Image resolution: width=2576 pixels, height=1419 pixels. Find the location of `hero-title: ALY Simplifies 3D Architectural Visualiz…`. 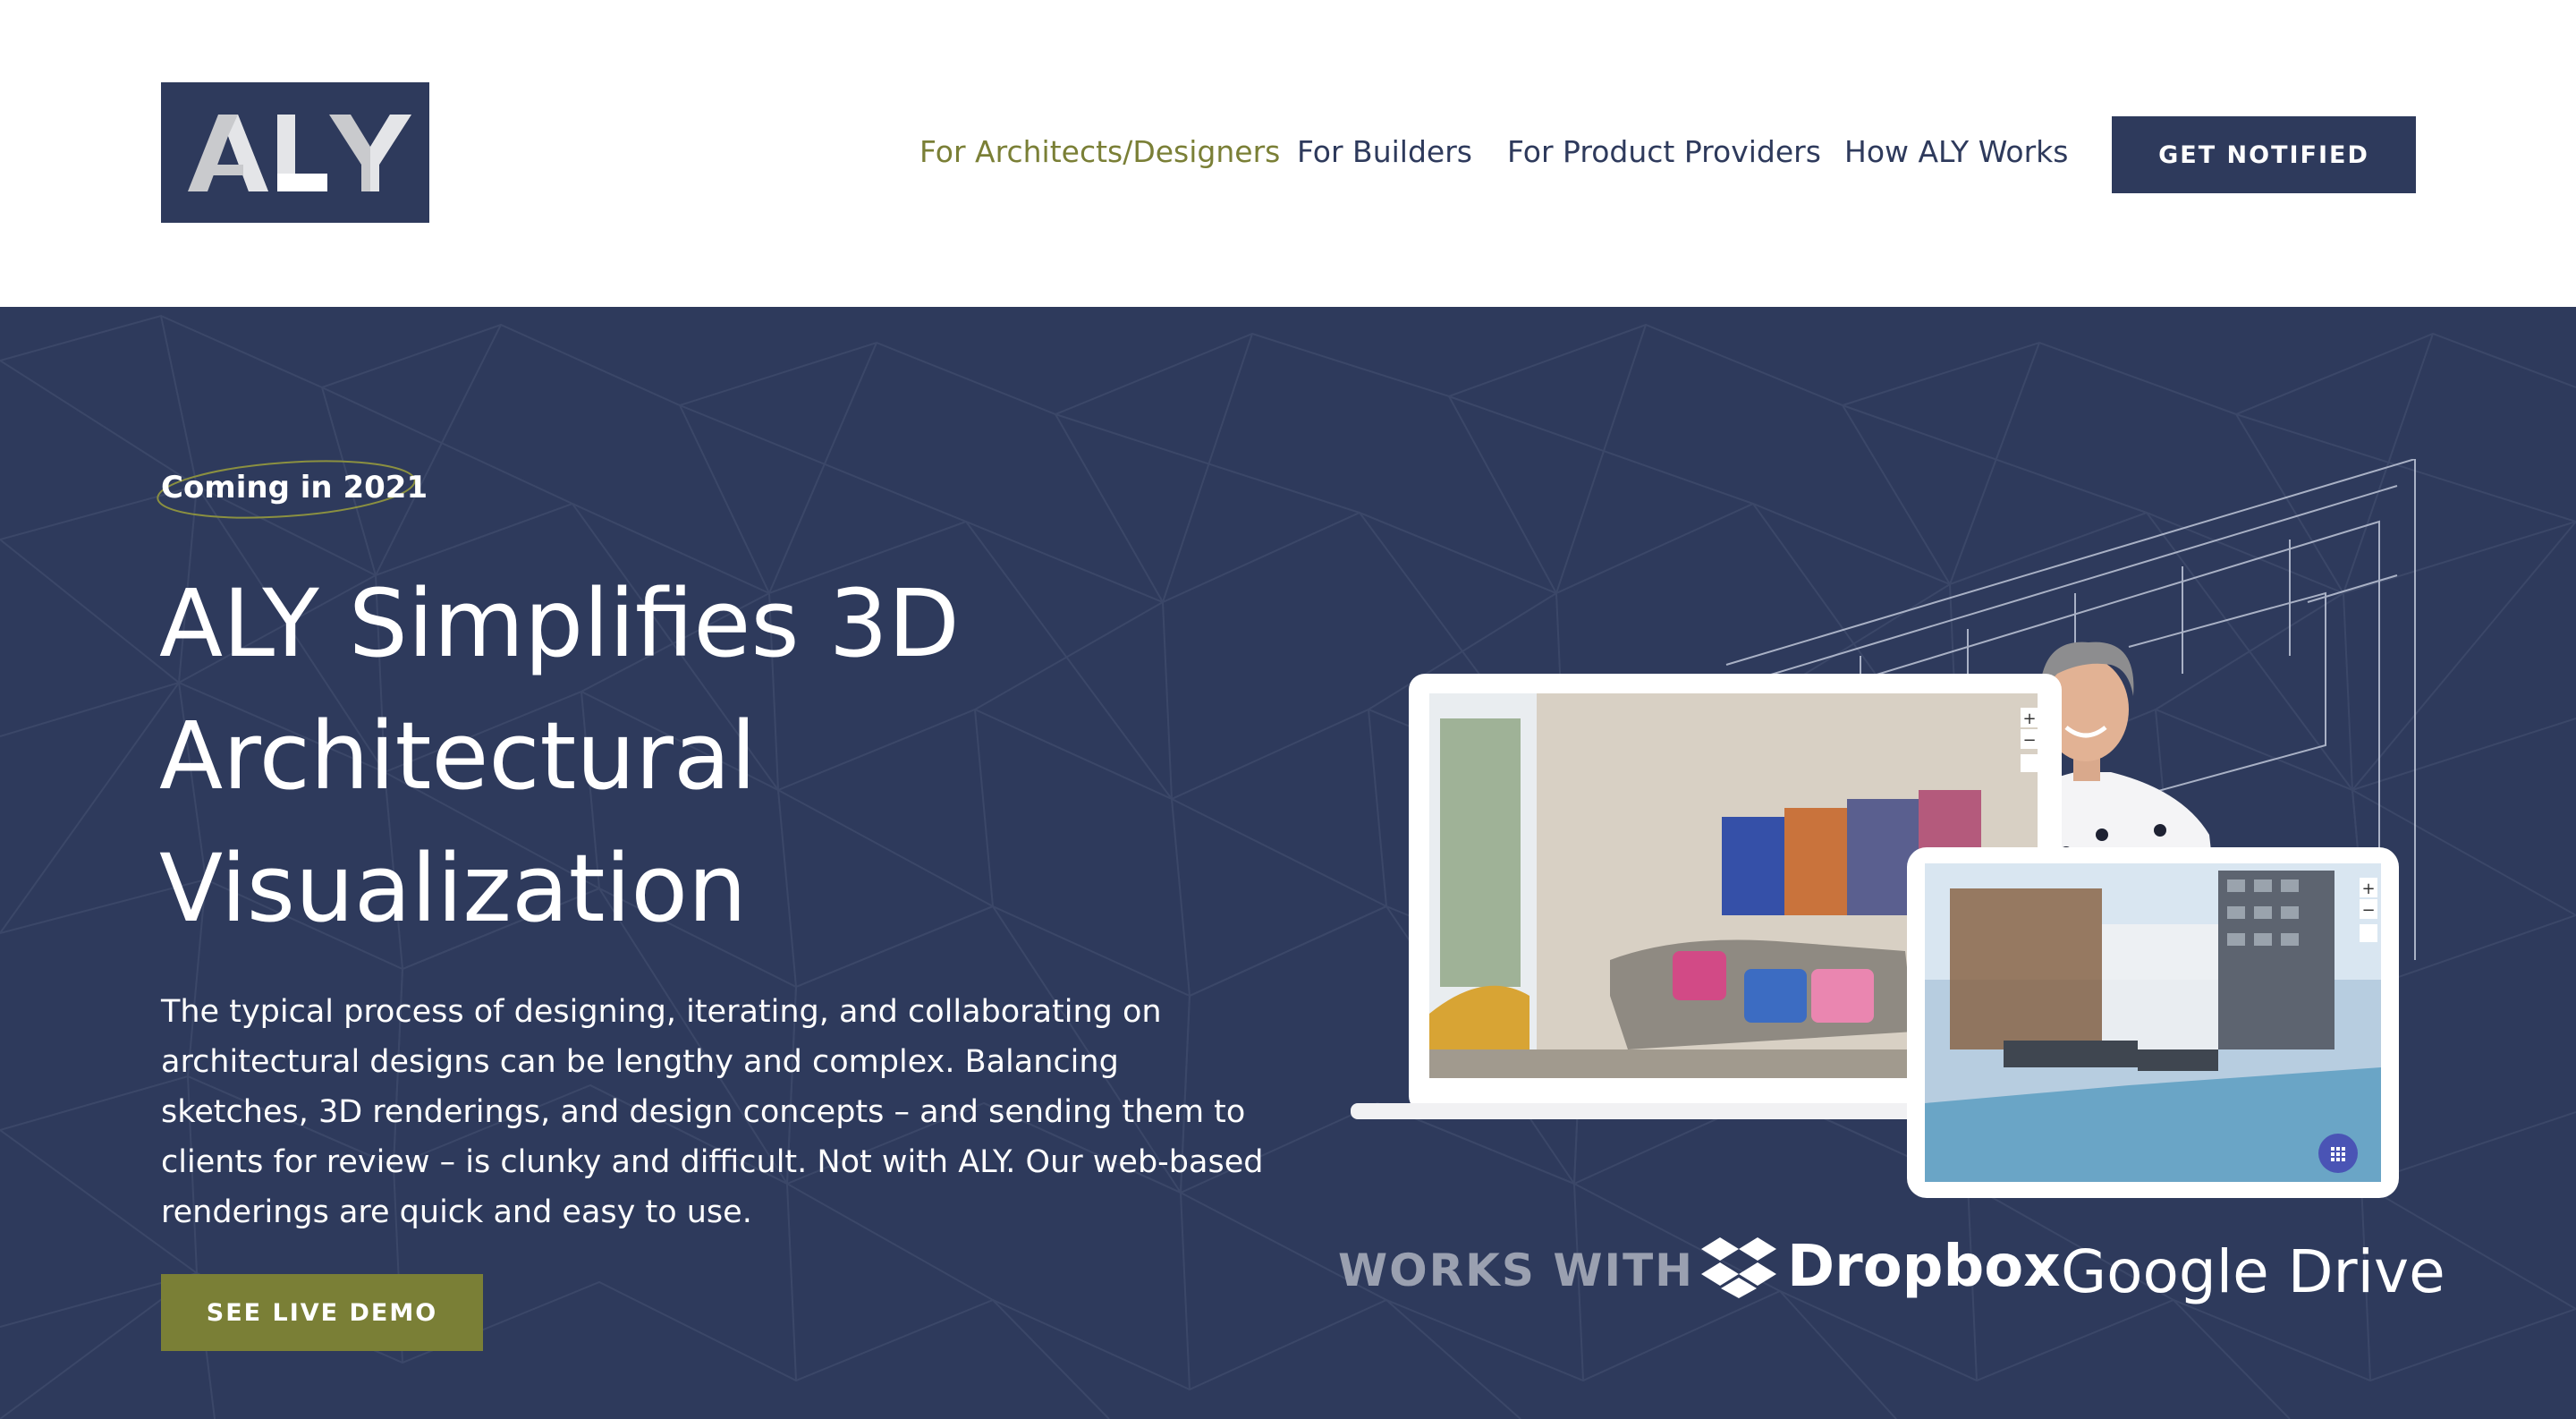

hero-title: ALY Simplifies 3D Architectural Visualiz… is located at coordinates (696, 756).